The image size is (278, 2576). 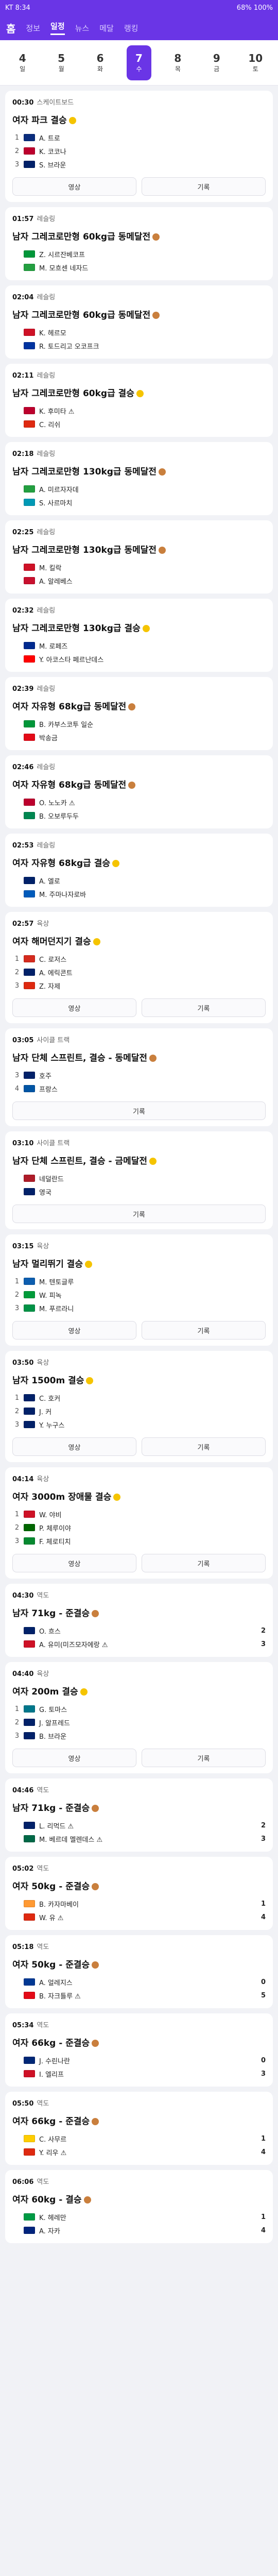 What do you see at coordinates (23, 1363) in the screenshot?
I see `event-time: 03:50` at bounding box center [23, 1363].